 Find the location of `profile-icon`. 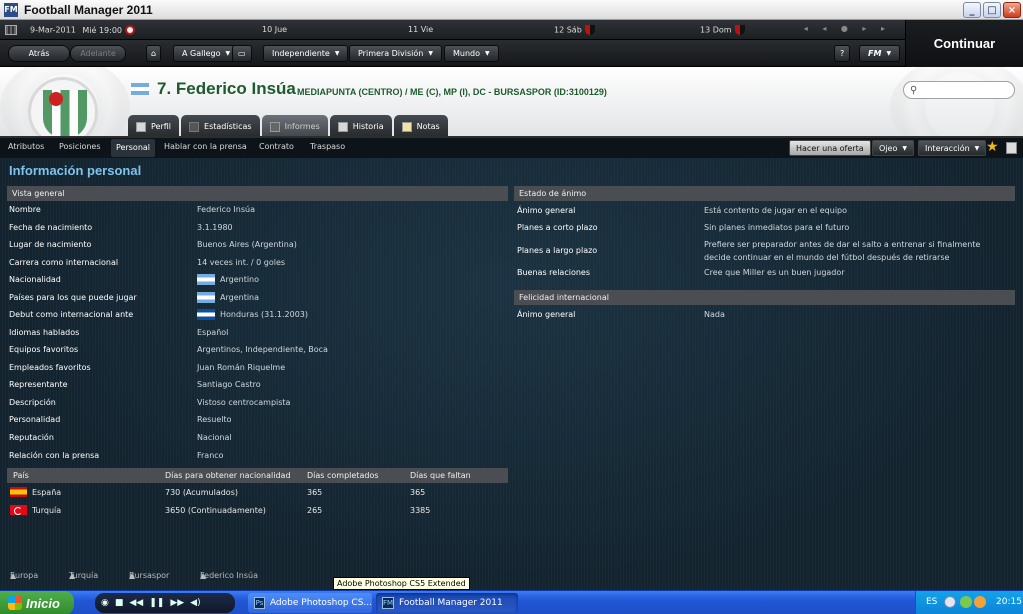

profile-icon is located at coordinates (141, 126).